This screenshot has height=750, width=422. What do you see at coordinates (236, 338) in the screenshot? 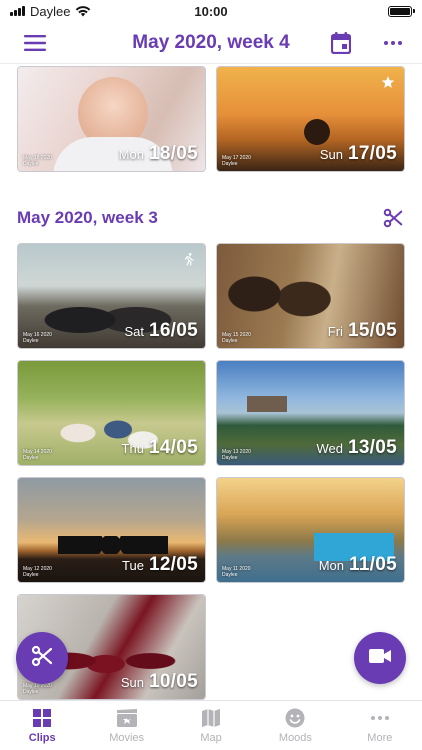
I see `clip-stamp: May 15 2020 Daylee` at bounding box center [236, 338].